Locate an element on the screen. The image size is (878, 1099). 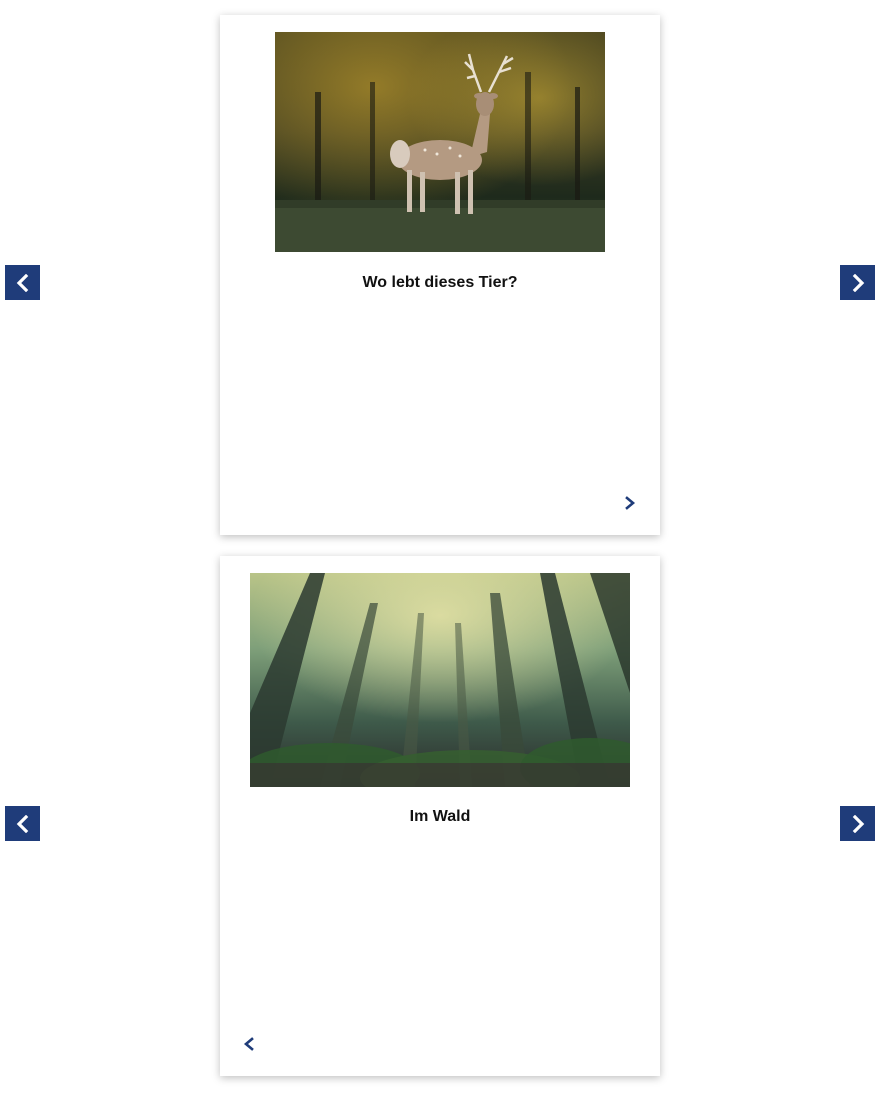
flip-back-button is located at coordinates (249, 1044).